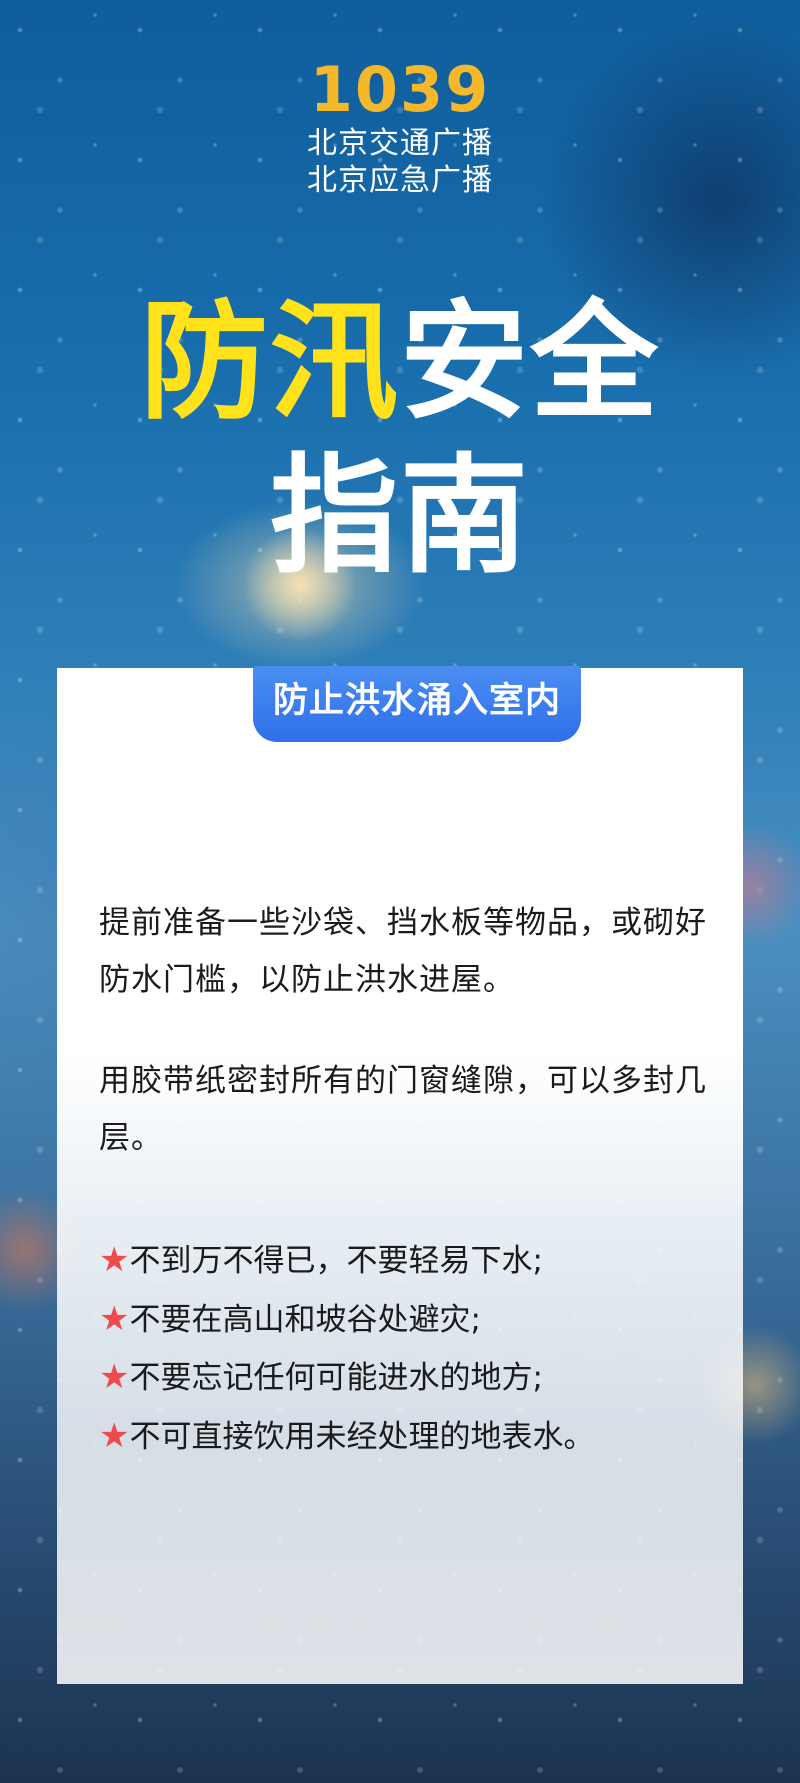  What do you see at coordinates (336, 1261) in the screenshot?
I see `tip-text: 不到万不得已，不要轻易下水;` at bounding box center [336, 1261].